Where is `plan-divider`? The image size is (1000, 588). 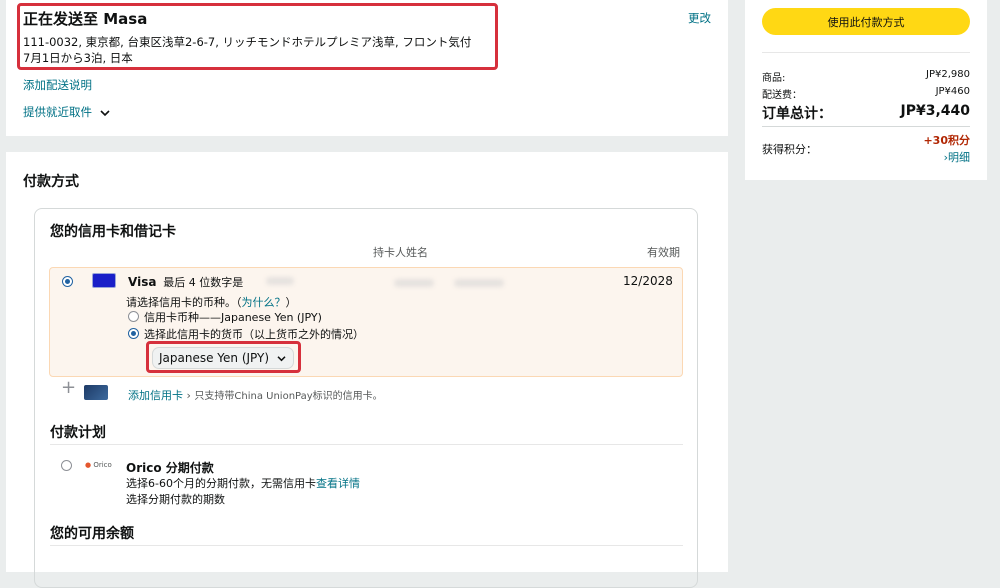 plan-divider is located at coordinates (366, 444).